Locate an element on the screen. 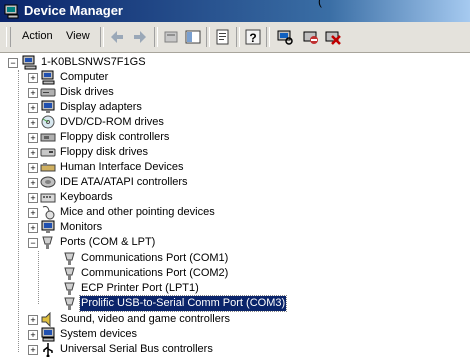  toolbar: Action View ? is located at coordinates (235, 37).